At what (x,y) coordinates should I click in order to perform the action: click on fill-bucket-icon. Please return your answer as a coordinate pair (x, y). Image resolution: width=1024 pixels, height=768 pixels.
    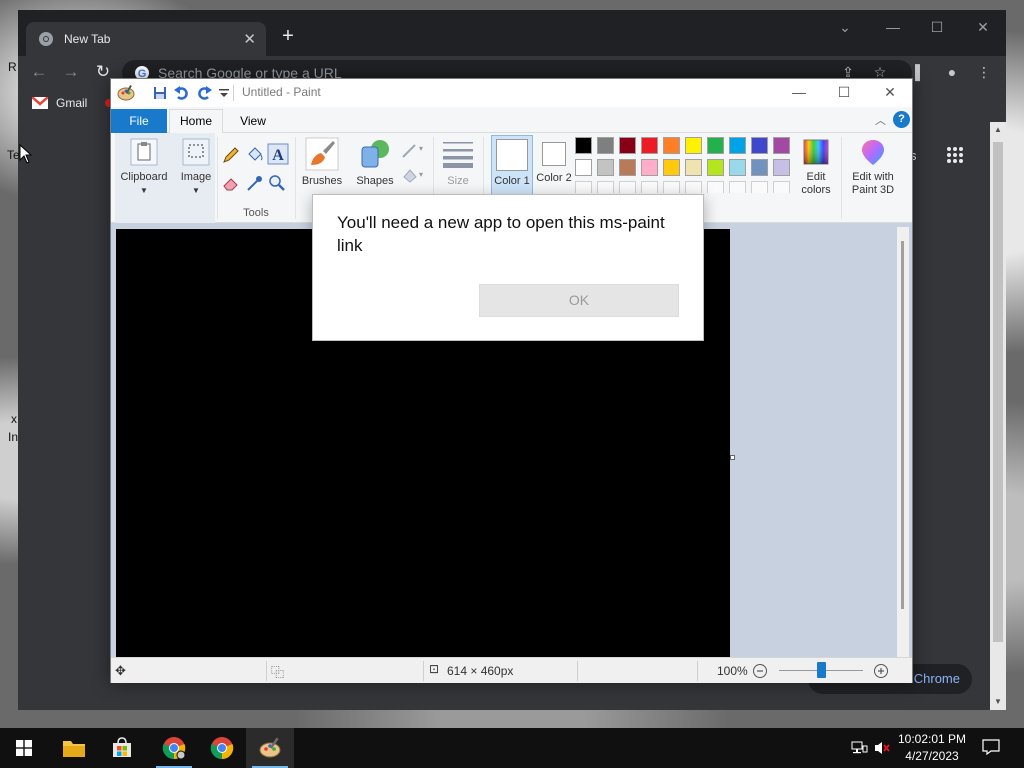
    Looking at the image, I should click on (255, 155).